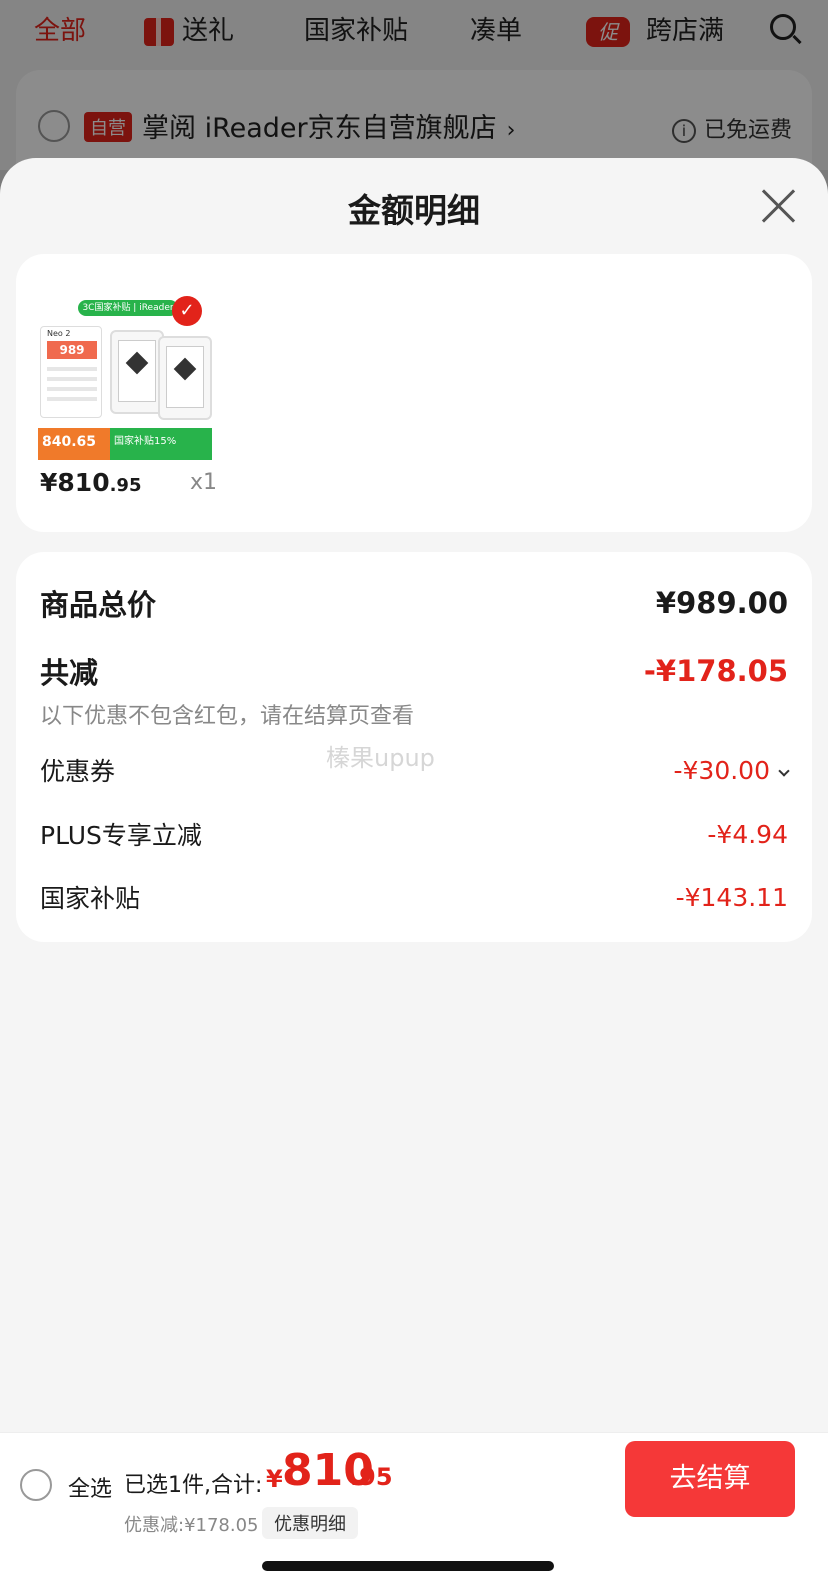 The height and width of the screenshot is (1595, 828). I want to click on selected-count-label: 已选1件,合计:, so click(193, 1485).